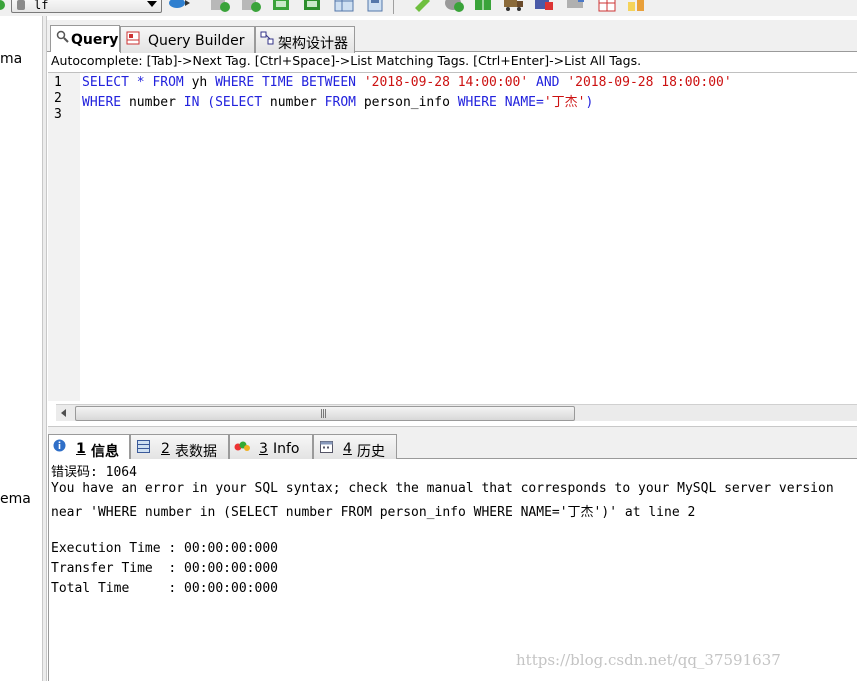 This screenshot has height=681, width=857. I want to click on line-number: 1, so click(58, 82).